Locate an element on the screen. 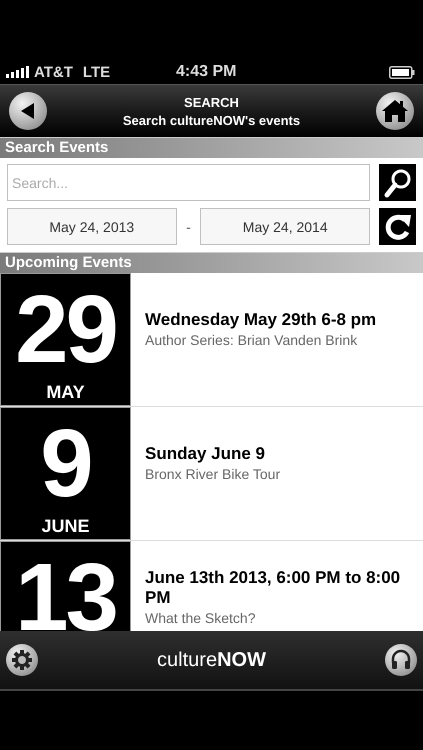 This screenshot has width=423, height=750. event-subtitle: What the Sketch? is located at coordinates (201, 618).